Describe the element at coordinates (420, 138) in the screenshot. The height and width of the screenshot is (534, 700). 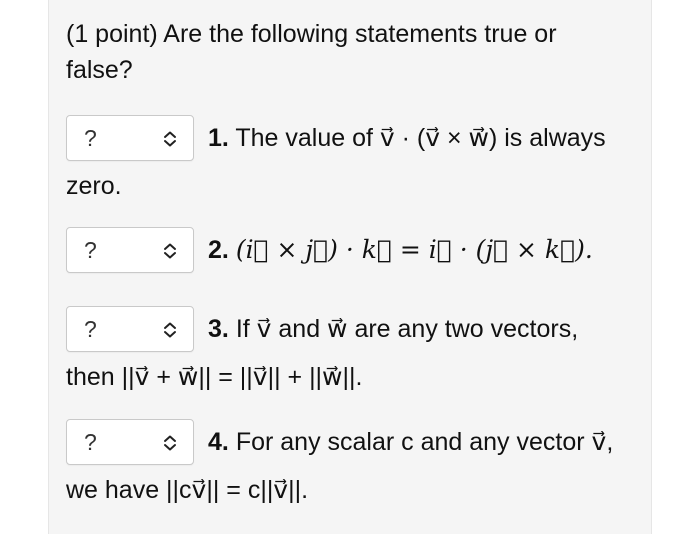
I see `question-text: The value of v⃗ · (v⃗ × w⃗) is always` at that location.